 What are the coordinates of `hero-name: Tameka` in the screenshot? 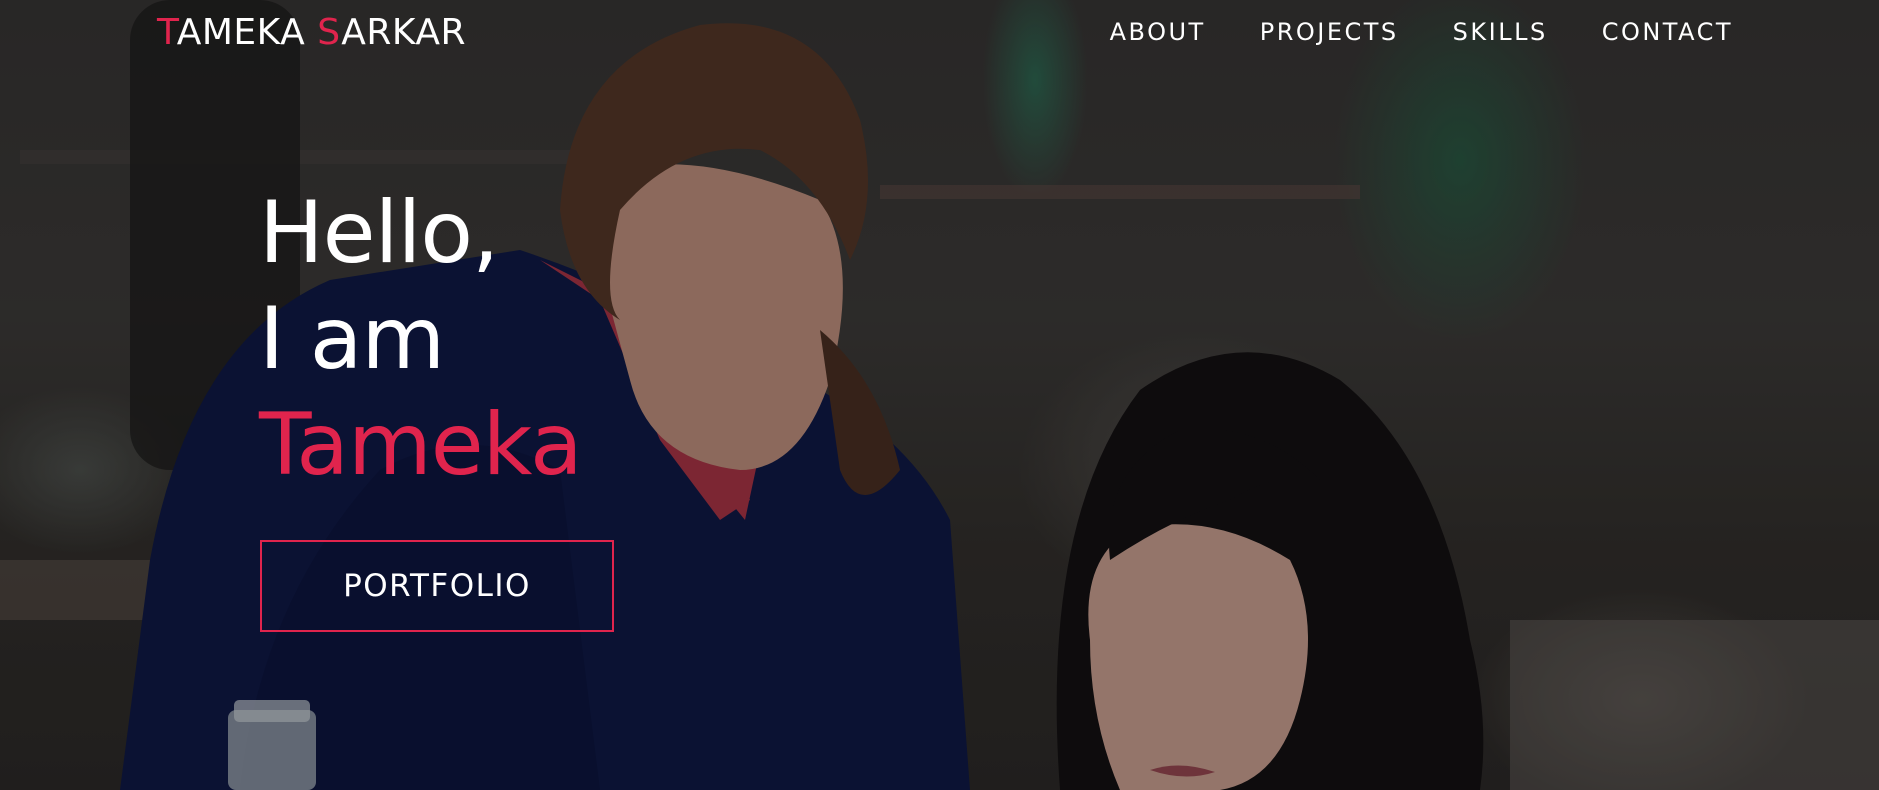 It's located at (421, 445).